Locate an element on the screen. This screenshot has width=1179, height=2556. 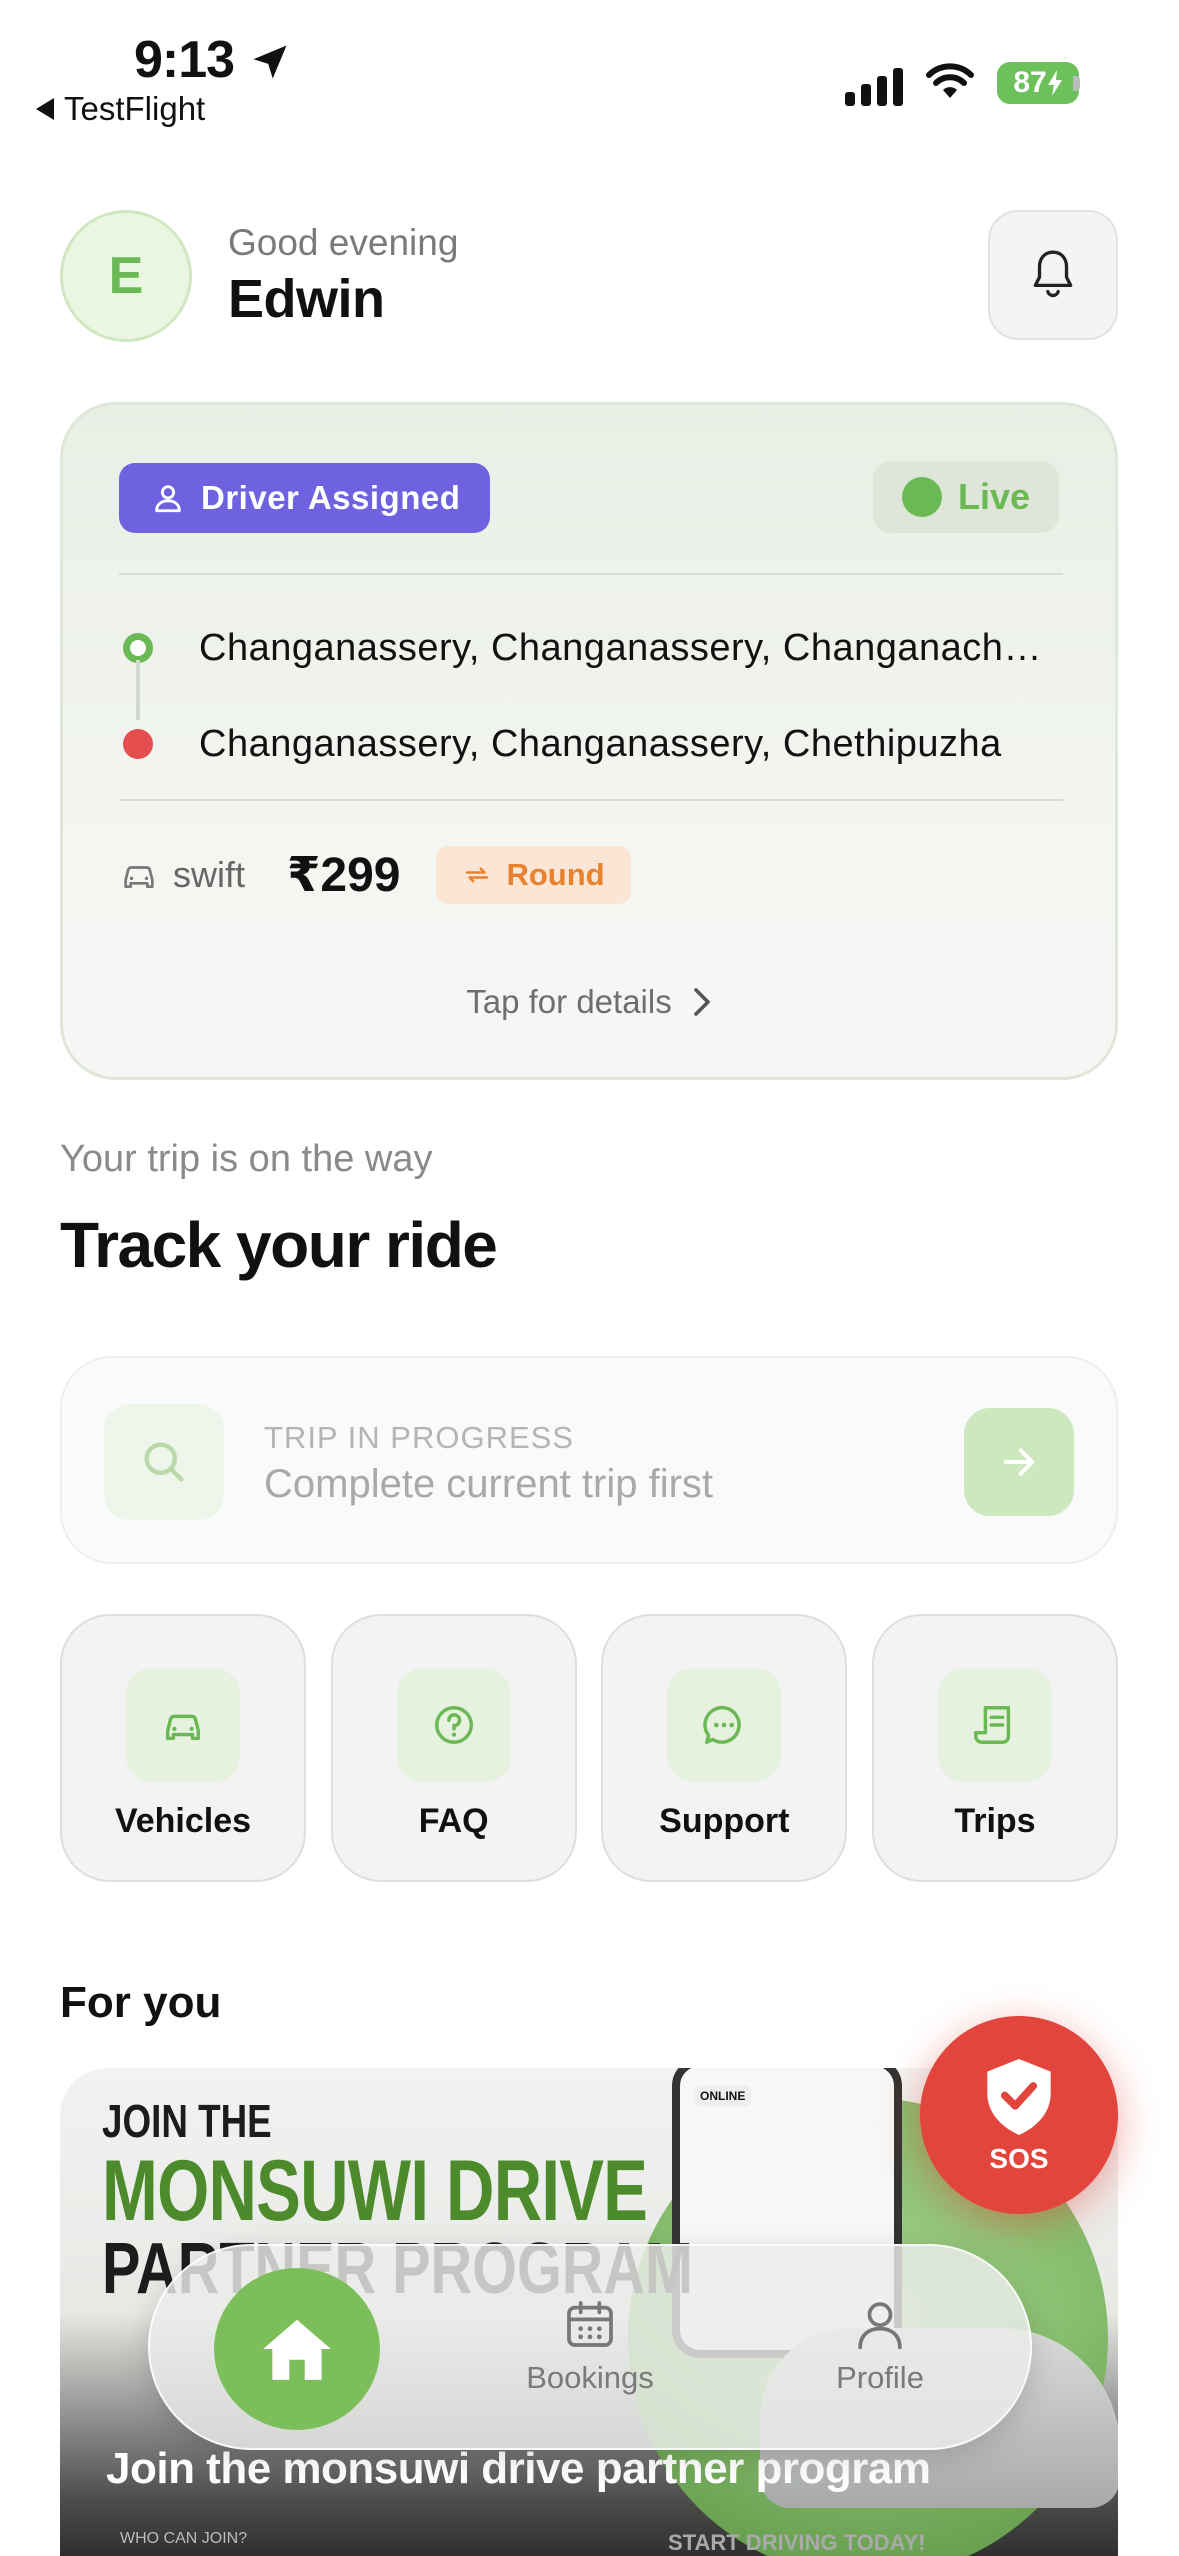
bell-icon is located at coordinates (1053, 274).